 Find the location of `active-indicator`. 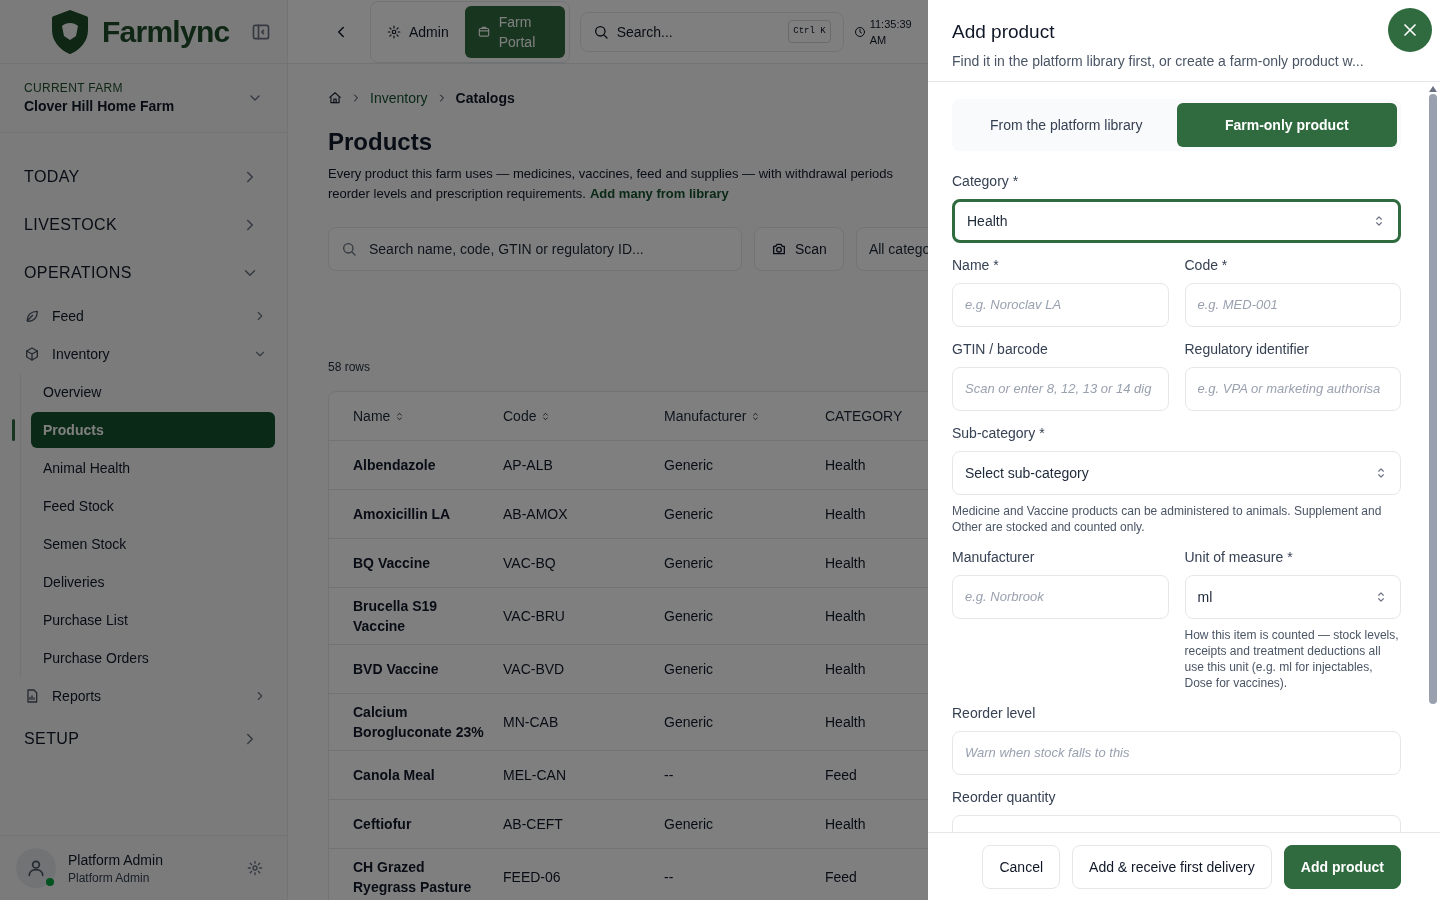

active-indicator is located at coordinates (13, 430).